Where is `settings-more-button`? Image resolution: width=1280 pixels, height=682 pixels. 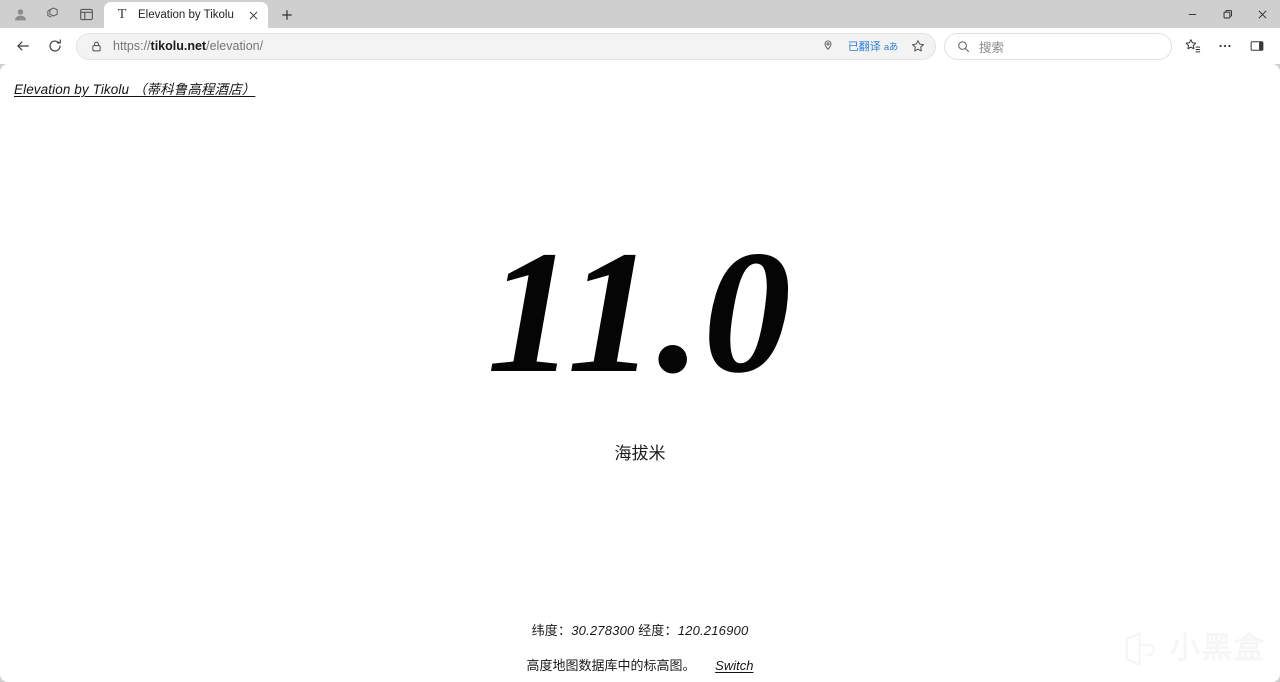 settings-more-button is located at coordinates (1225, 46).